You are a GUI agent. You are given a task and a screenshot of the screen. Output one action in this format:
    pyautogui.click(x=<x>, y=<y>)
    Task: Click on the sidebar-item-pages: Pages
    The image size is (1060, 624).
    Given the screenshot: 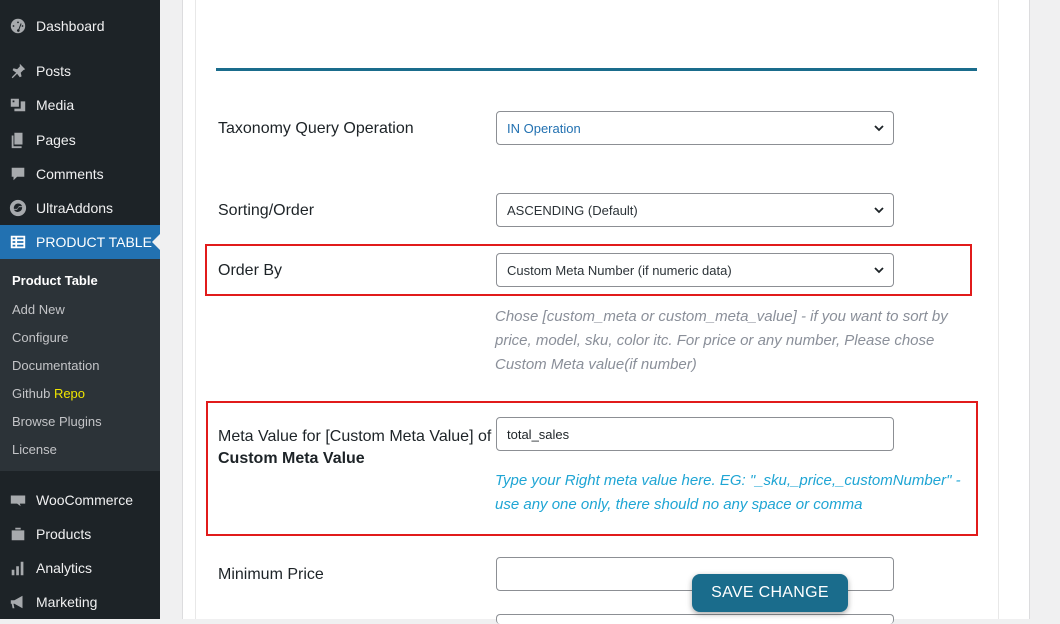 What is the action you would take?
    pyautogui.click(x=80, y=140)
    